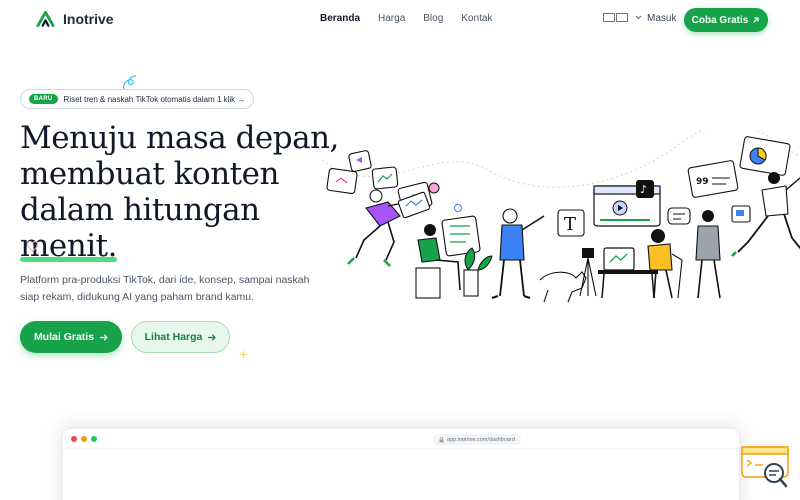  What do you see at coordinates (640, 264) in the screenshot?
I see `person-at-laptop` at bounding box center [640, 264].